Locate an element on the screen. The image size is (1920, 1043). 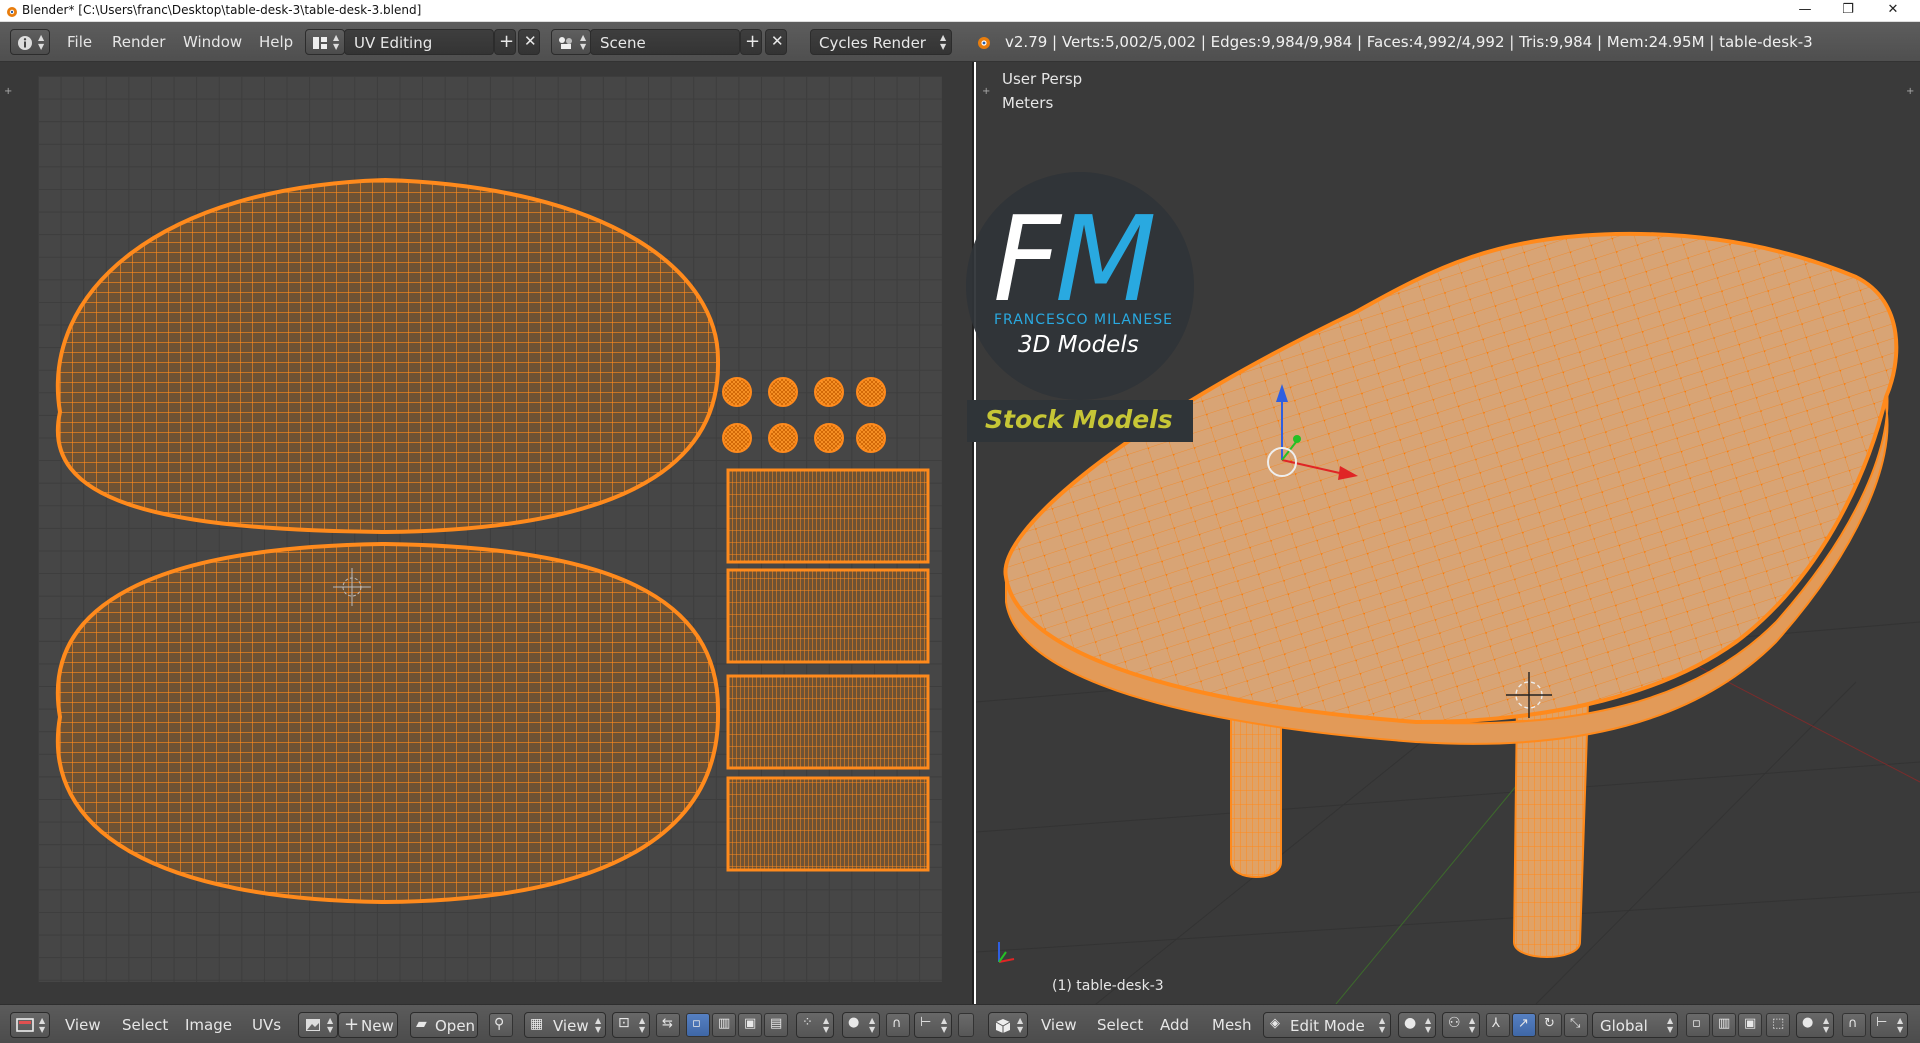
close-icon: ✕ is located at coordinates (777, 41).